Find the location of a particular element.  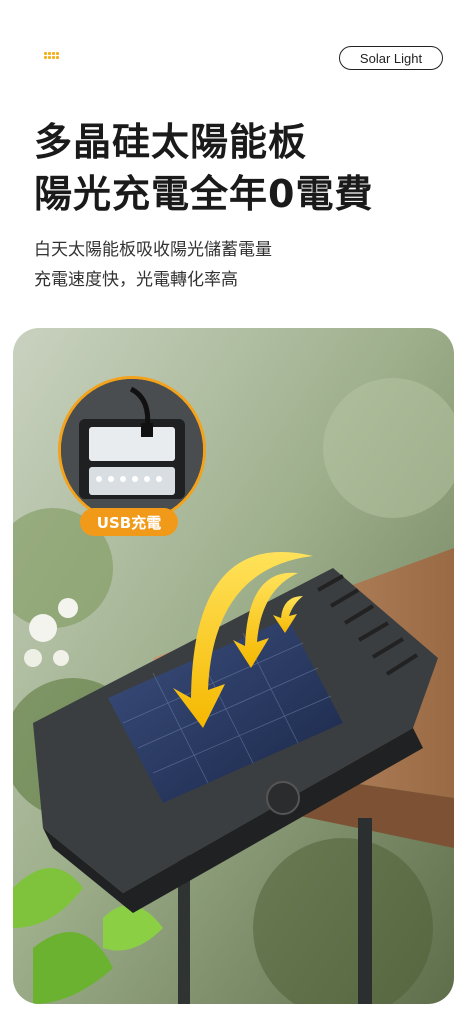

usb-charging-inset is located at coordinates (132, 450).